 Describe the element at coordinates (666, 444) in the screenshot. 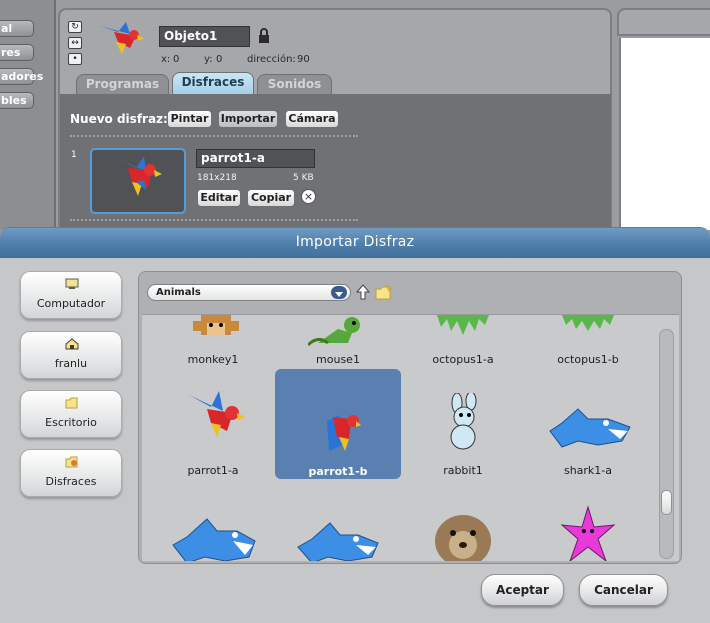

I see `file-scrollbar` at that location.